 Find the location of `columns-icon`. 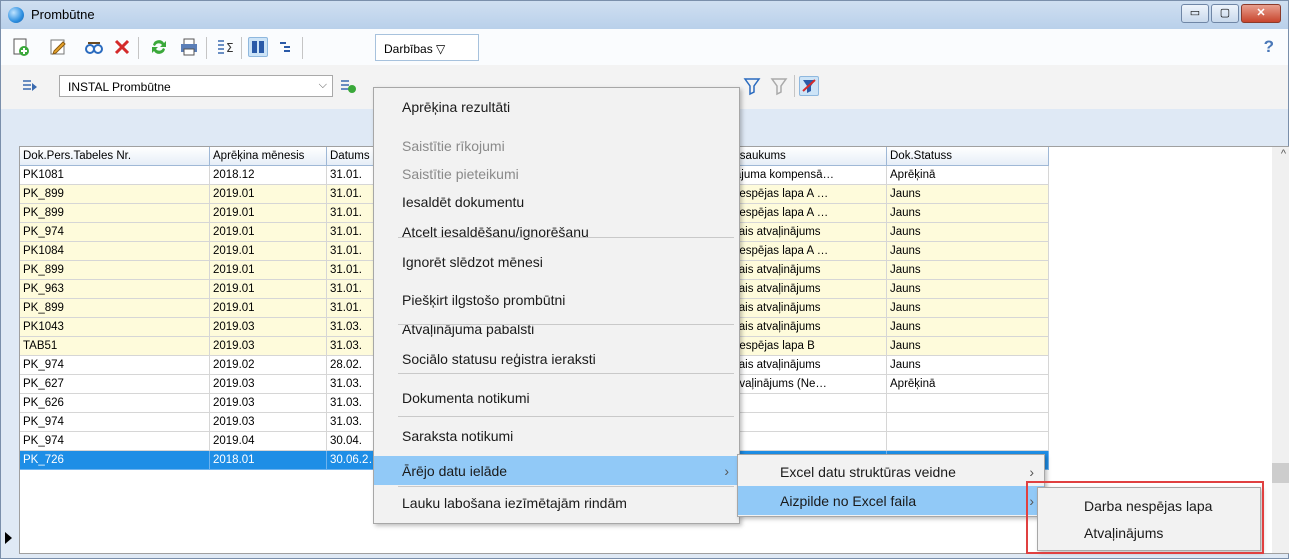

columns-icon is located at coordinates (258, 47).